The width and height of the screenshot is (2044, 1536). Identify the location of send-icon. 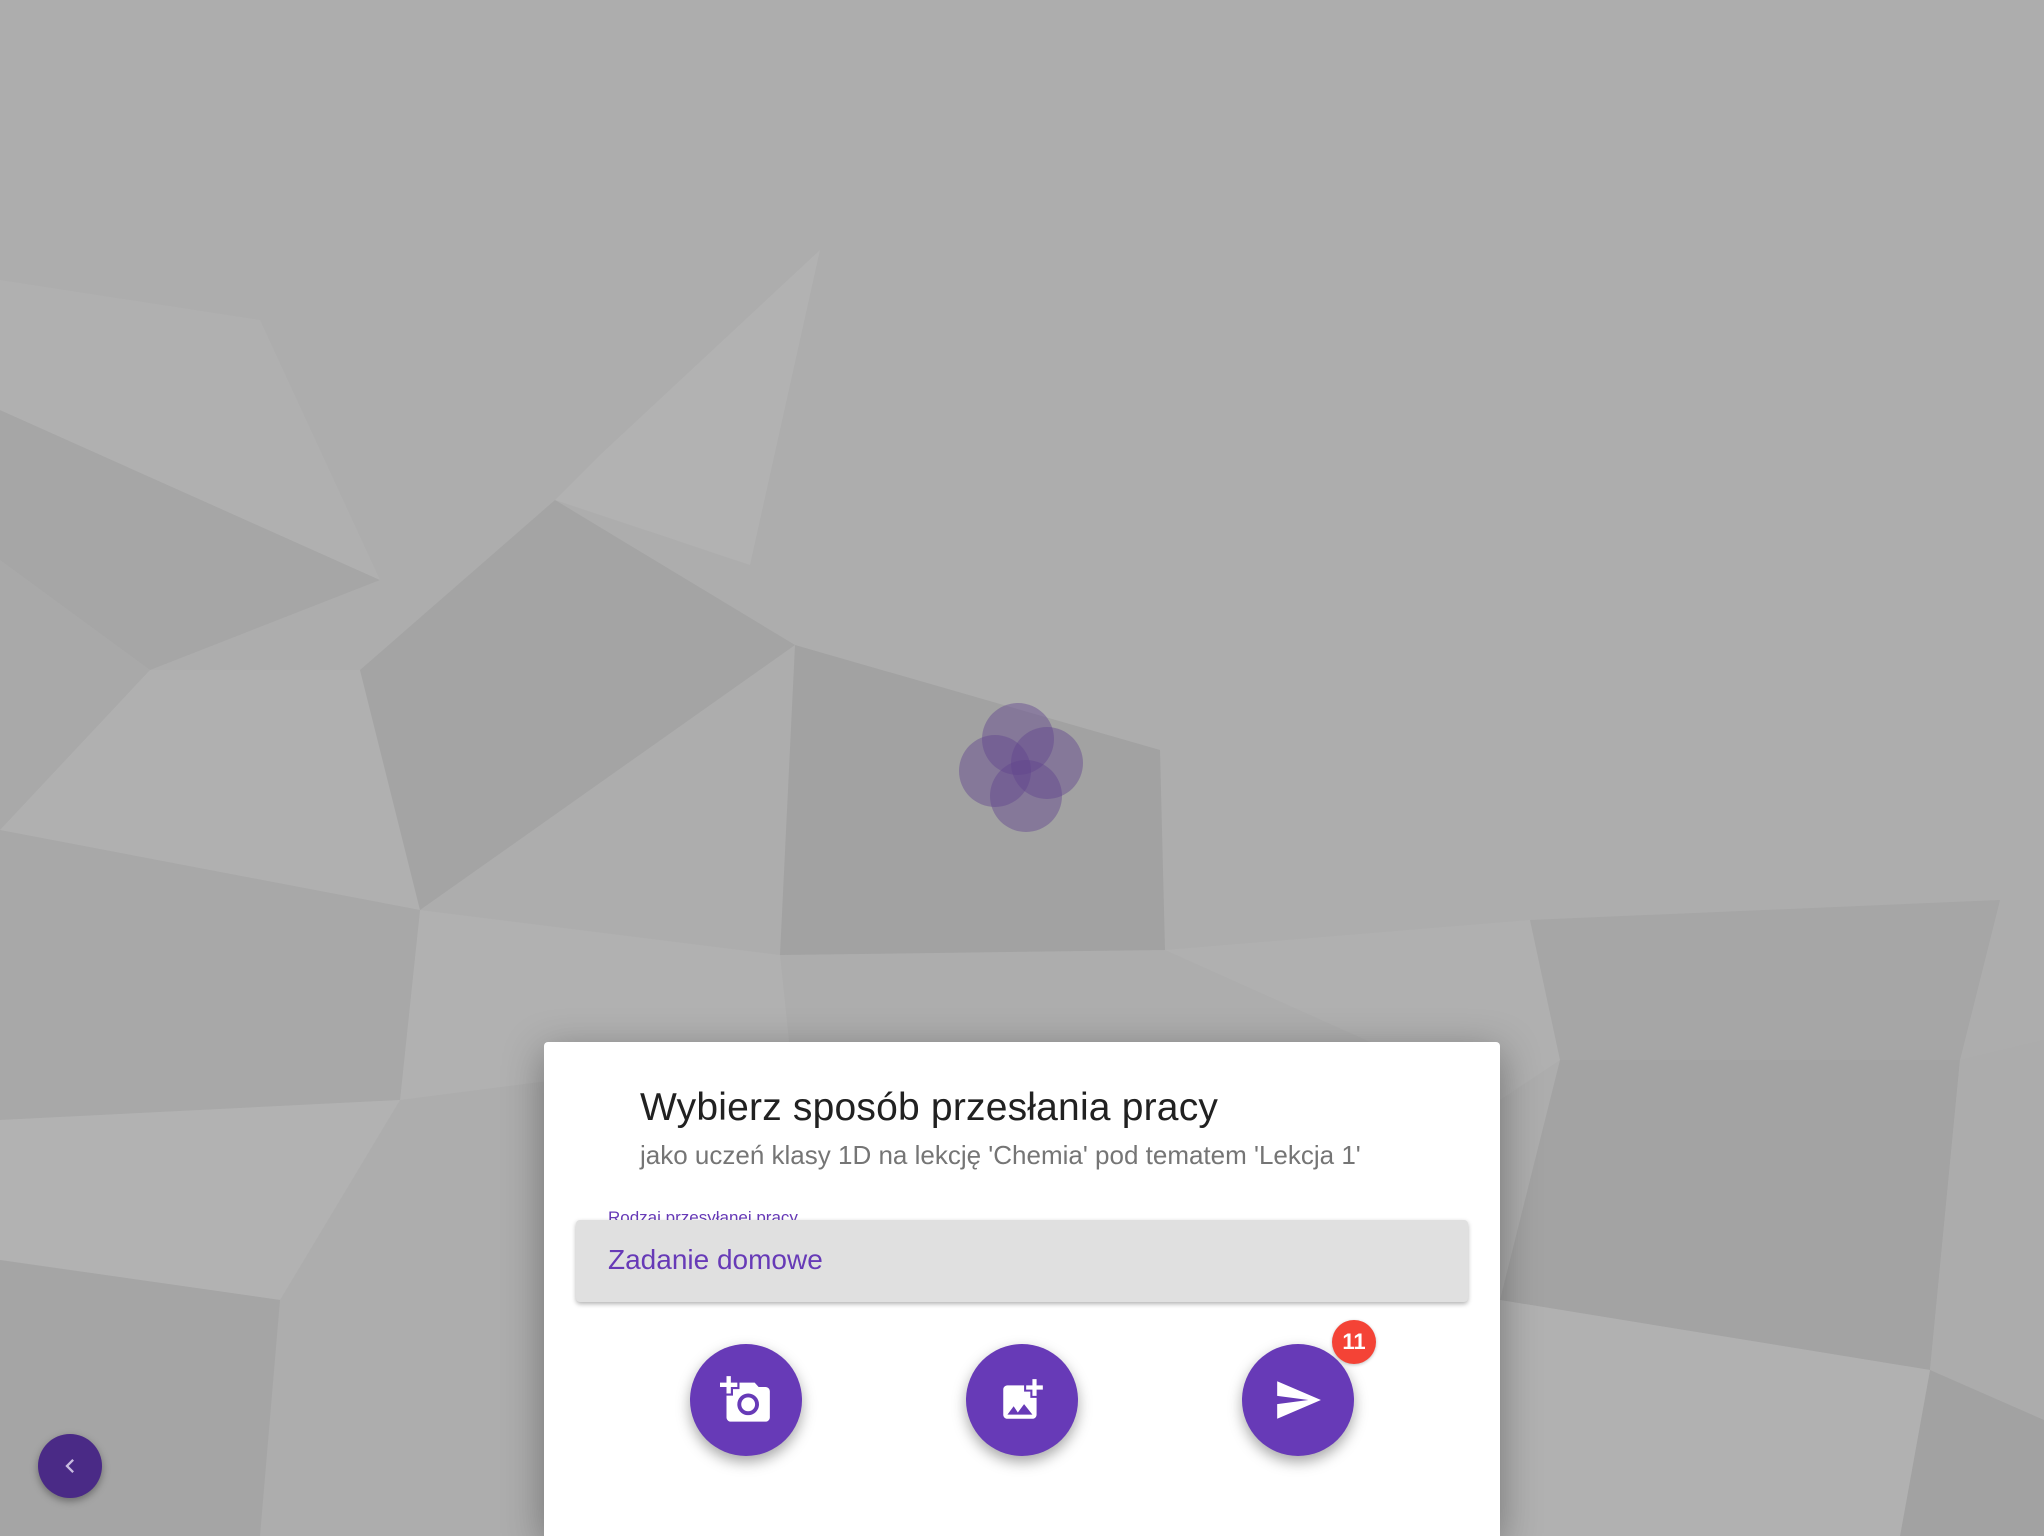
(1299, 1400).